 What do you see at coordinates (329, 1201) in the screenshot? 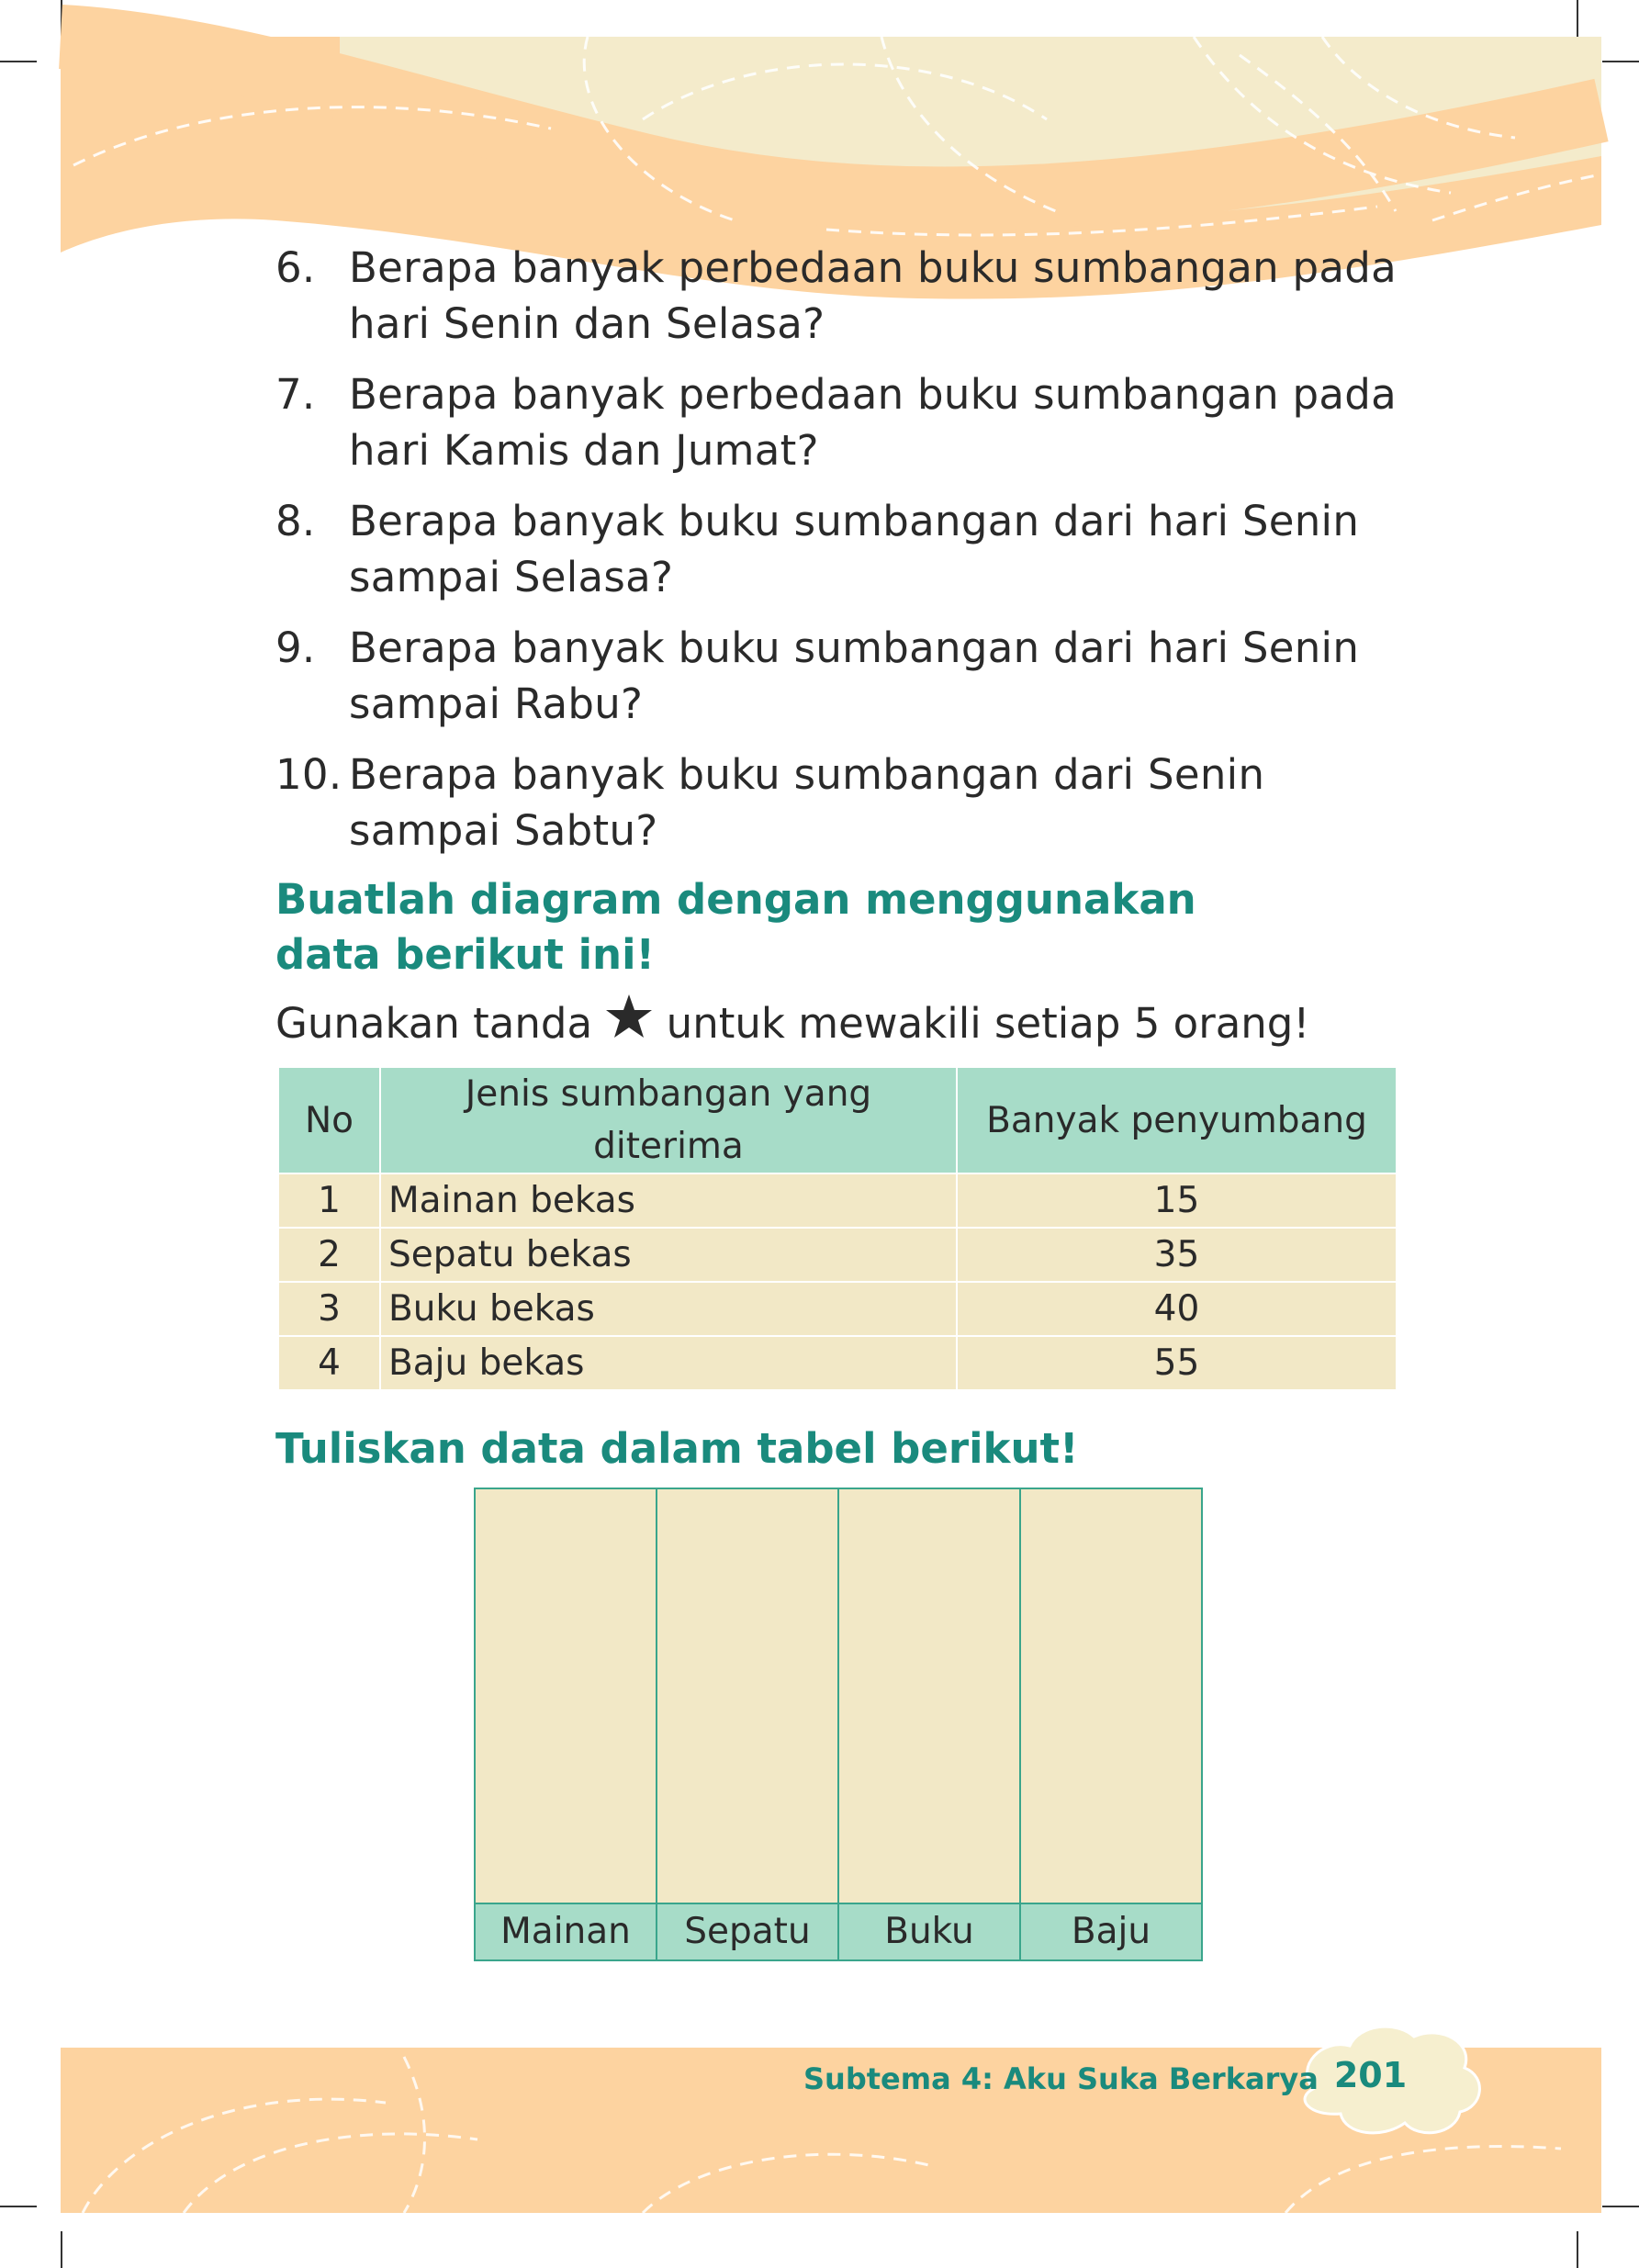
I see `table-cell-no: 1` at bounding box center [329, 1201].